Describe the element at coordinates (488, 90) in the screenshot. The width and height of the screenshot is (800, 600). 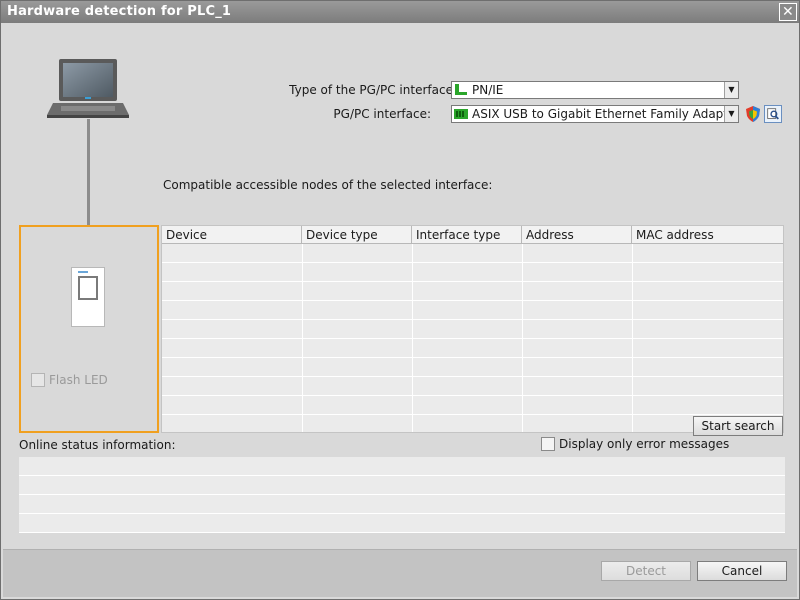
I see `pgpc-type-value: PN/IE` at that location.